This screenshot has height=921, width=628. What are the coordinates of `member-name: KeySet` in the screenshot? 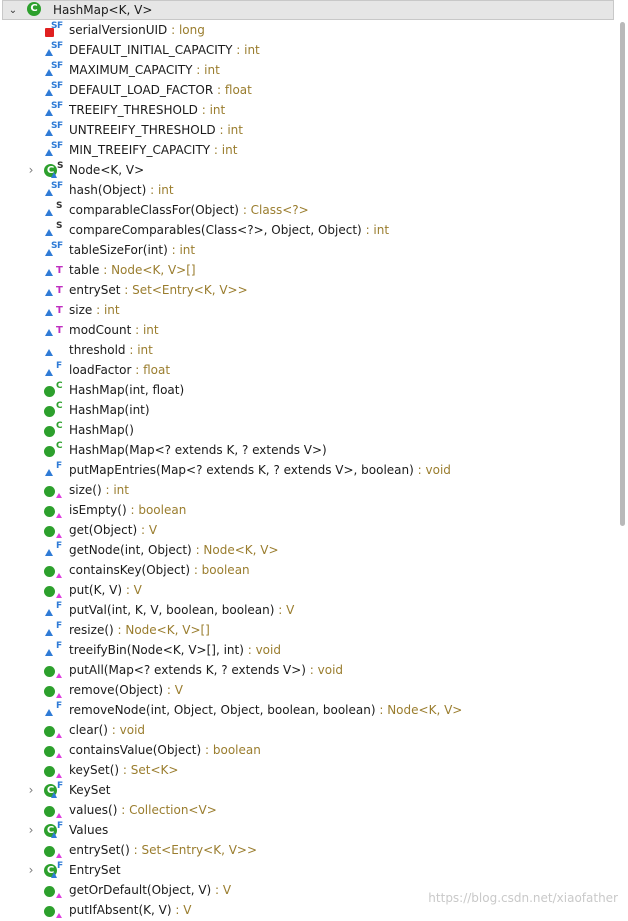 It's located at (90, 790).